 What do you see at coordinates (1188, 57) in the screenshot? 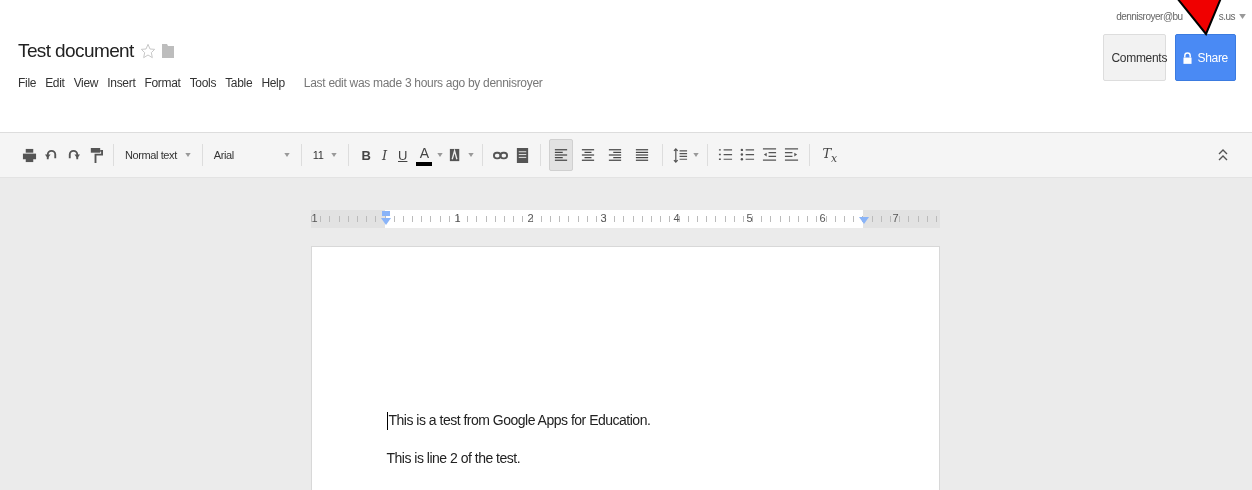
I see `lock-icon` at bounding box center [1188, 57].